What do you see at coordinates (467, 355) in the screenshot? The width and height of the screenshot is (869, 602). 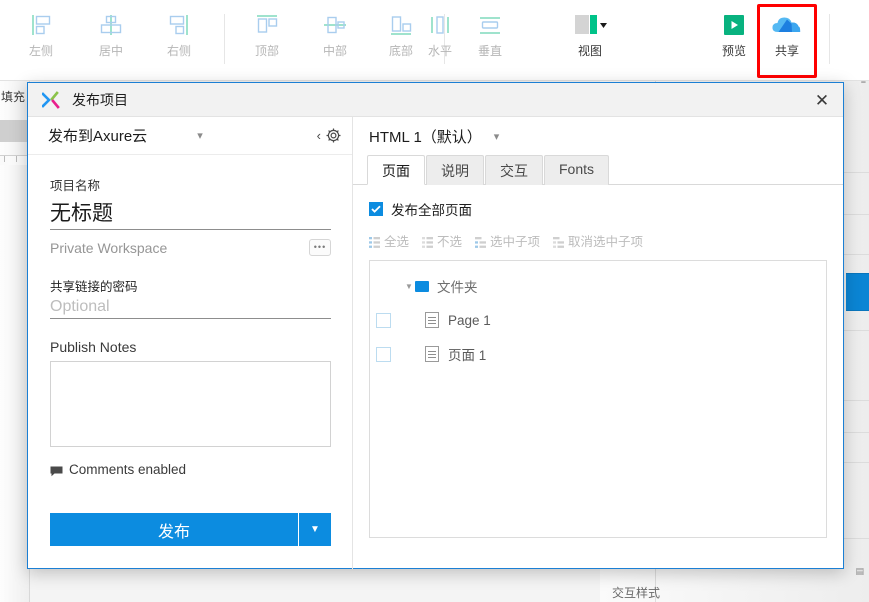 I see `tree-item-label: 页面 1` at bounding box center [467, 355].